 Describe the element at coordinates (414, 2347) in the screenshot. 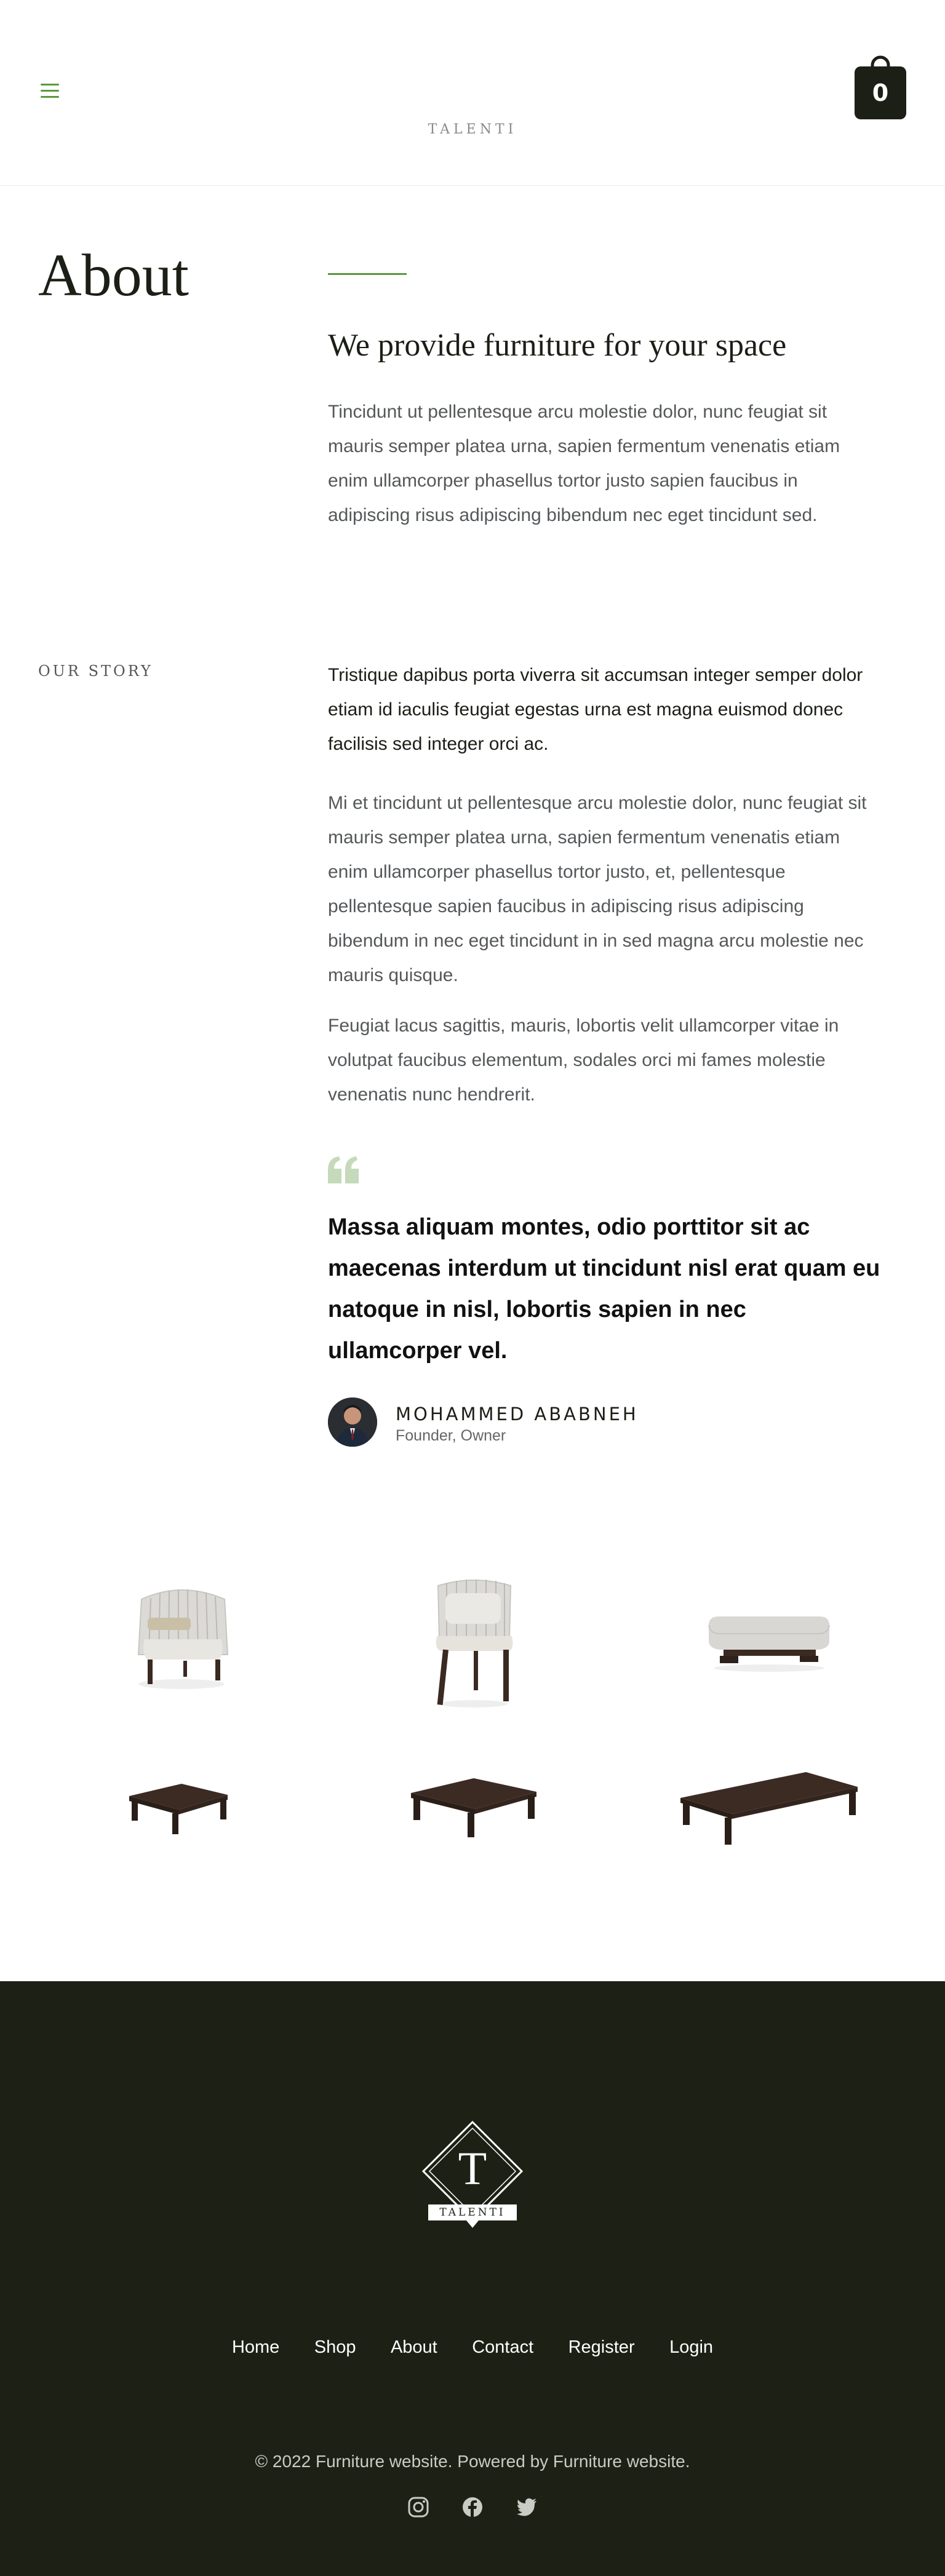

I see `footer-nav-about: About` at that location.